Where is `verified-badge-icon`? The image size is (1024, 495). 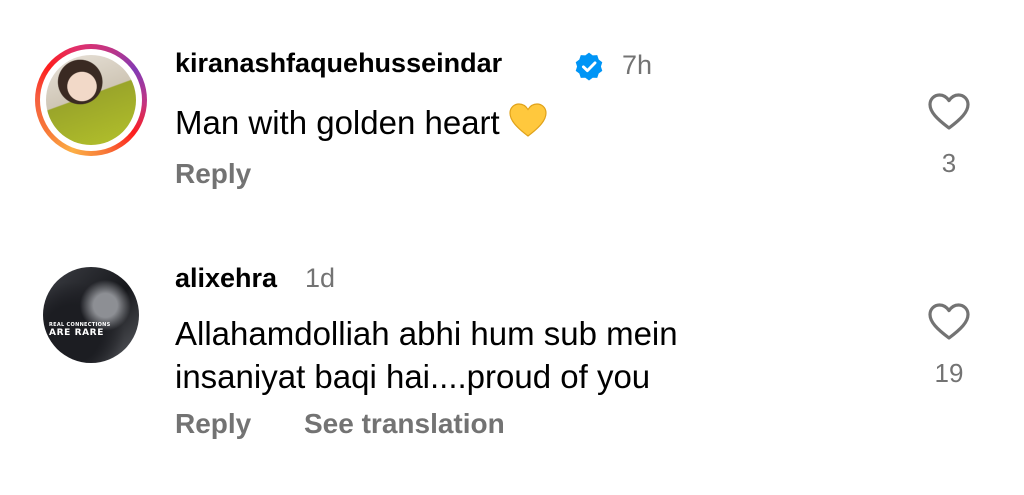
verified-badge-icon is located at coordinates (589, 66).